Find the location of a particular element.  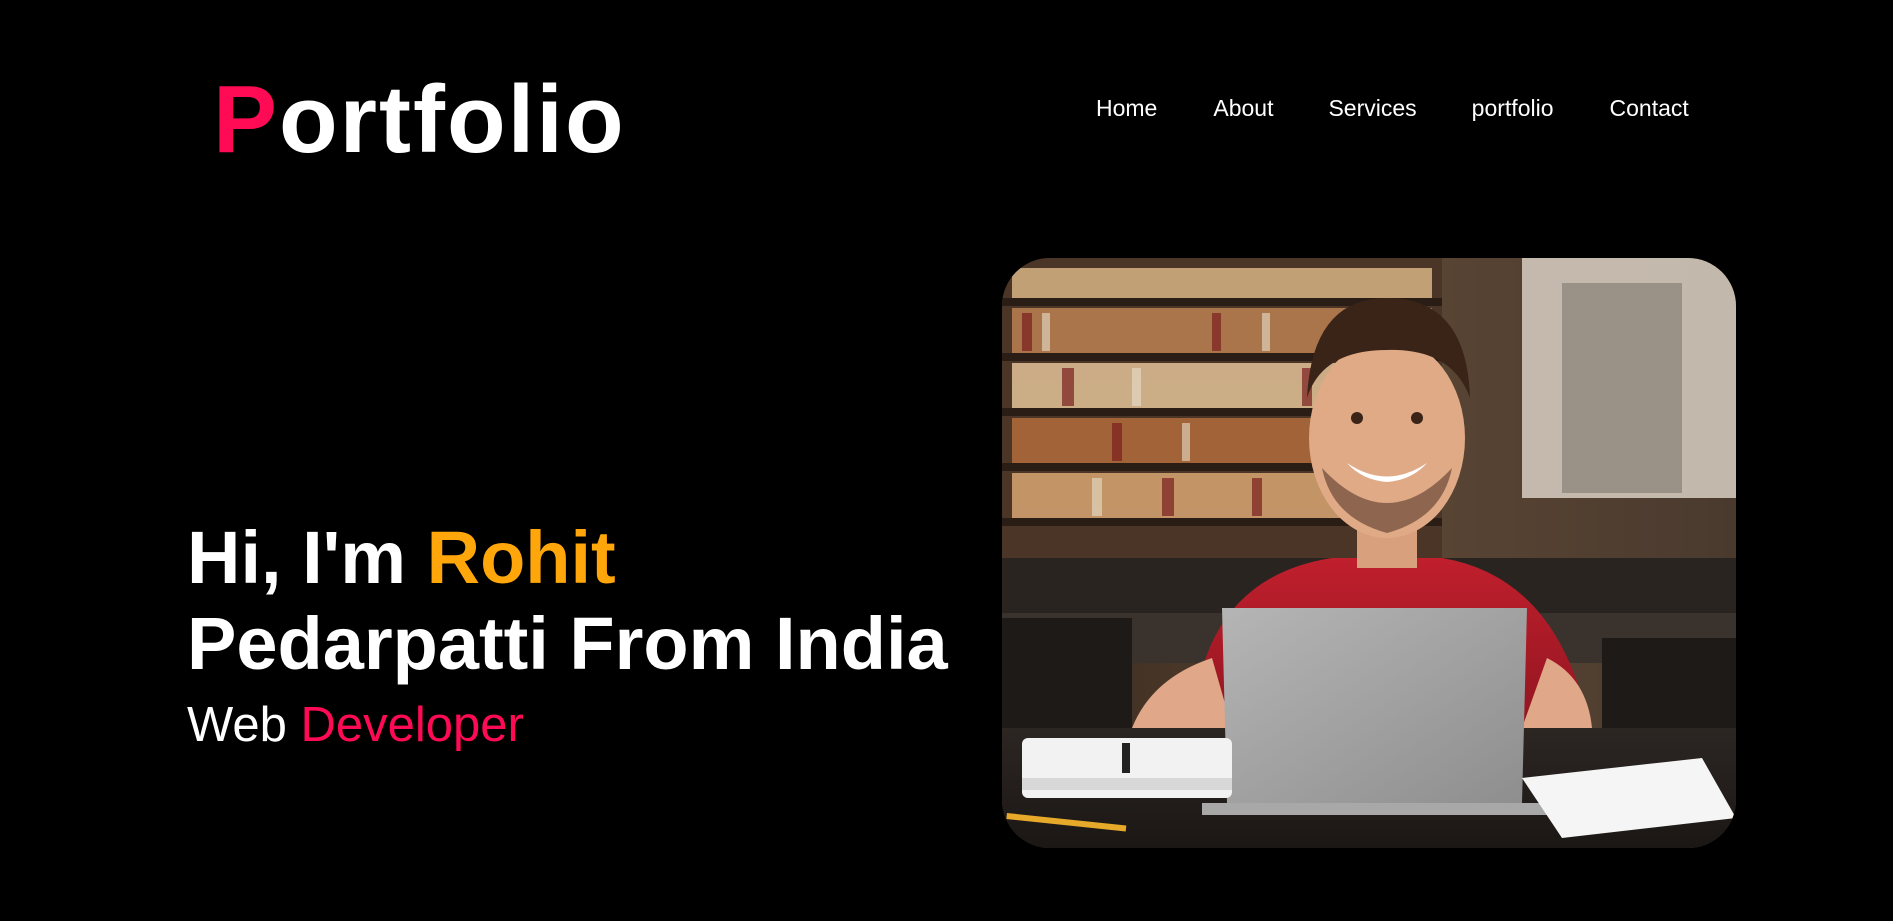

nav-portfolio-link: portfolio is located at coordinates (1513, 108).